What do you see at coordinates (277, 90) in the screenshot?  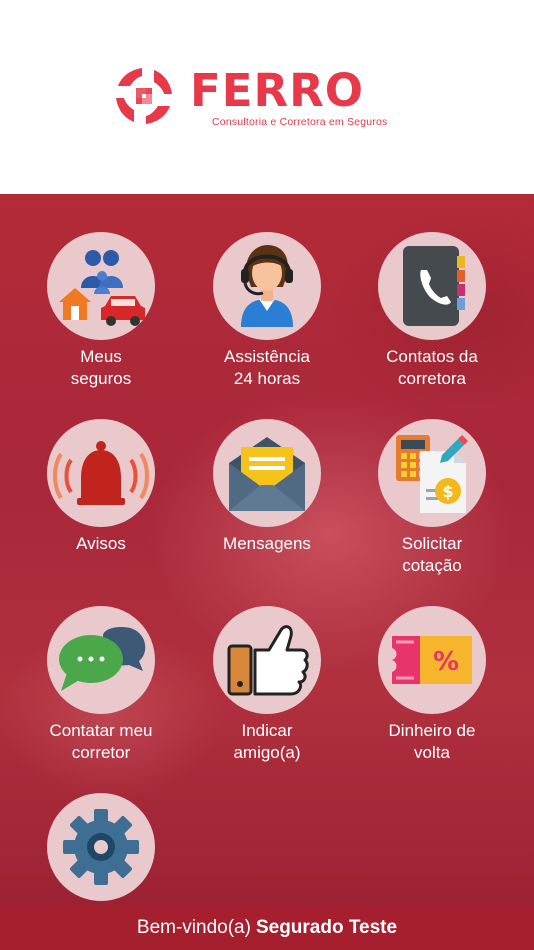 I see `brand-name: FERRO` at bounding box center [277, 90].